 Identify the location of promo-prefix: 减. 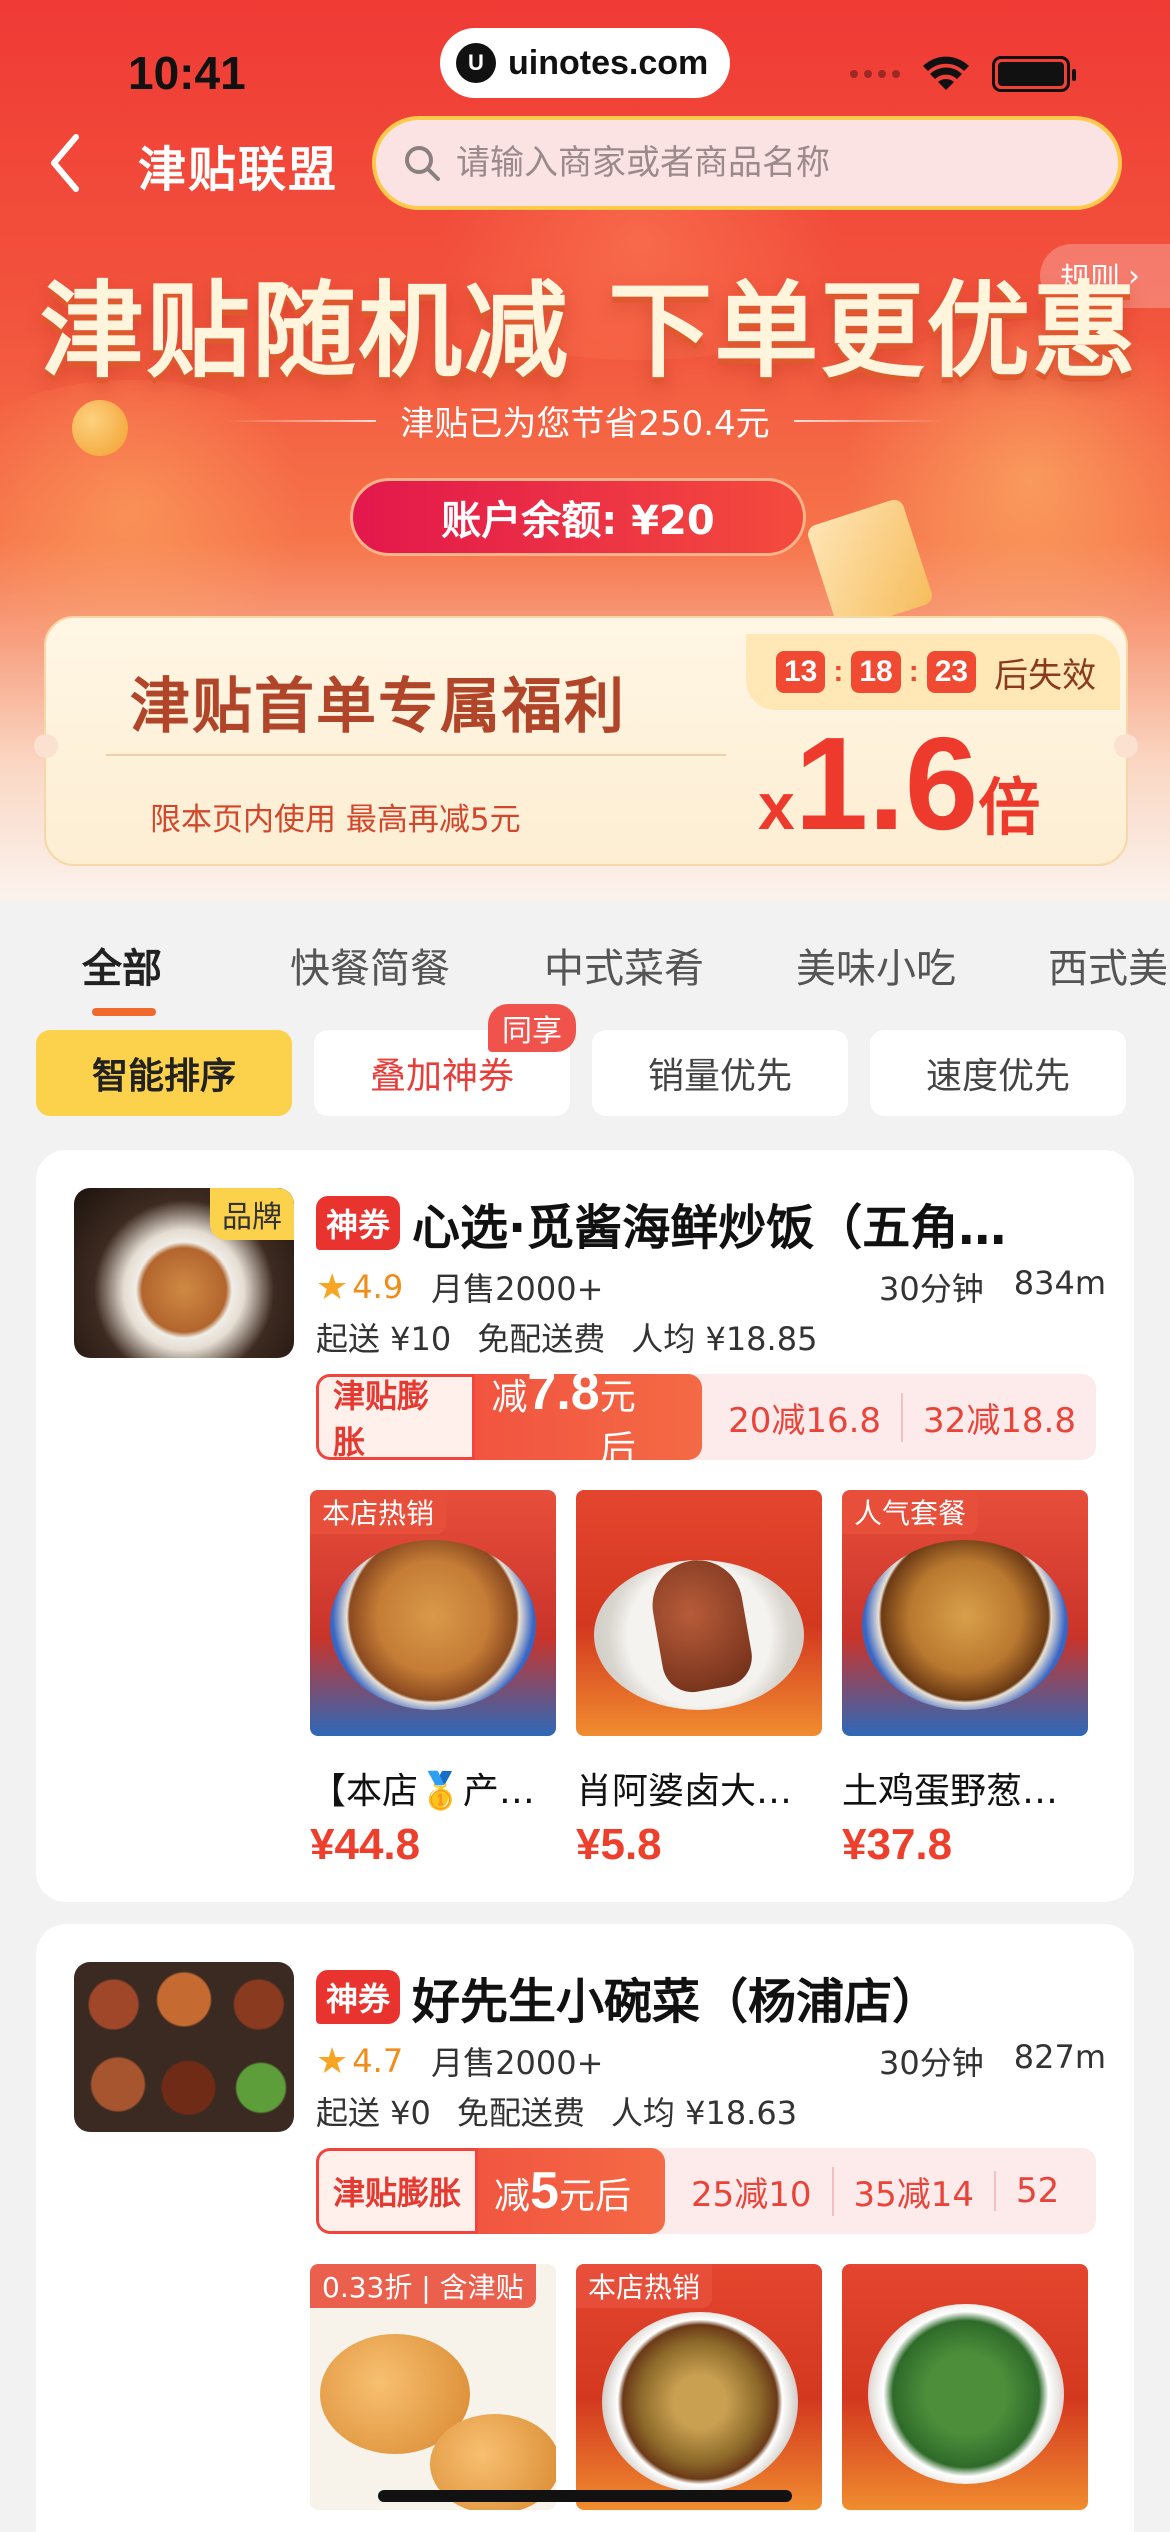
(512, 2196).